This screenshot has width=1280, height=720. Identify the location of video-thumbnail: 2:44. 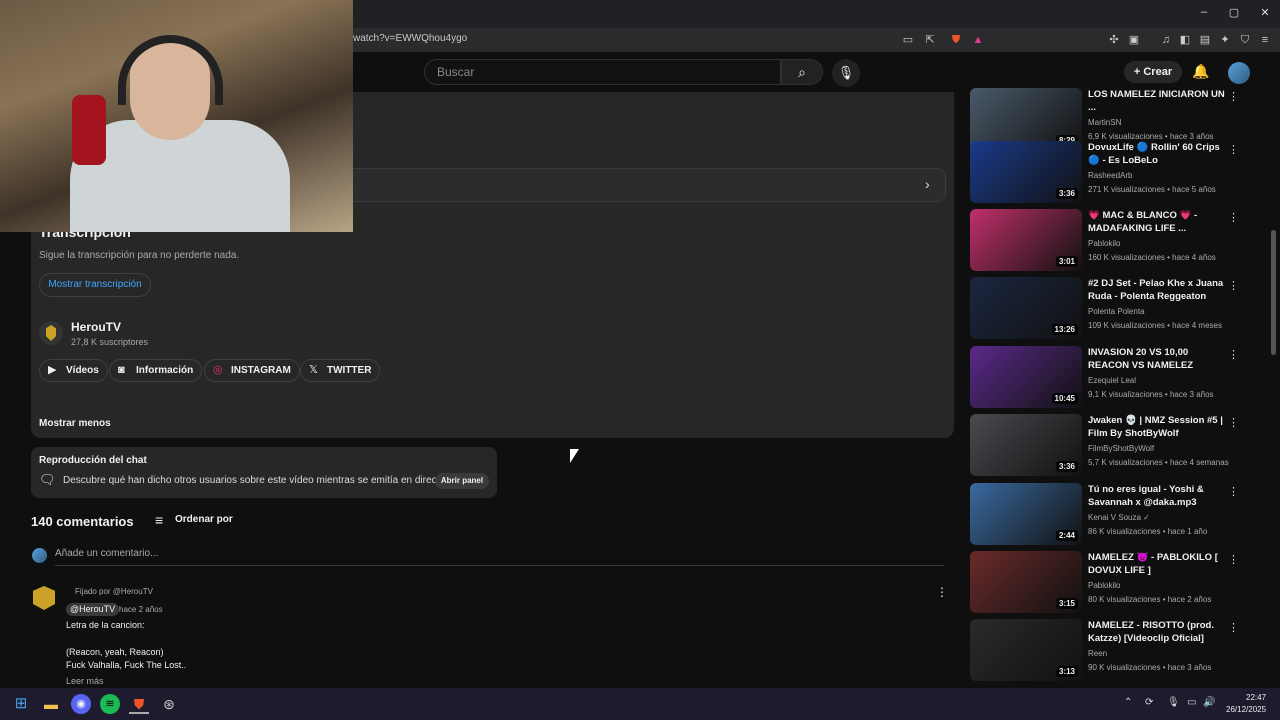
(1026, 514).